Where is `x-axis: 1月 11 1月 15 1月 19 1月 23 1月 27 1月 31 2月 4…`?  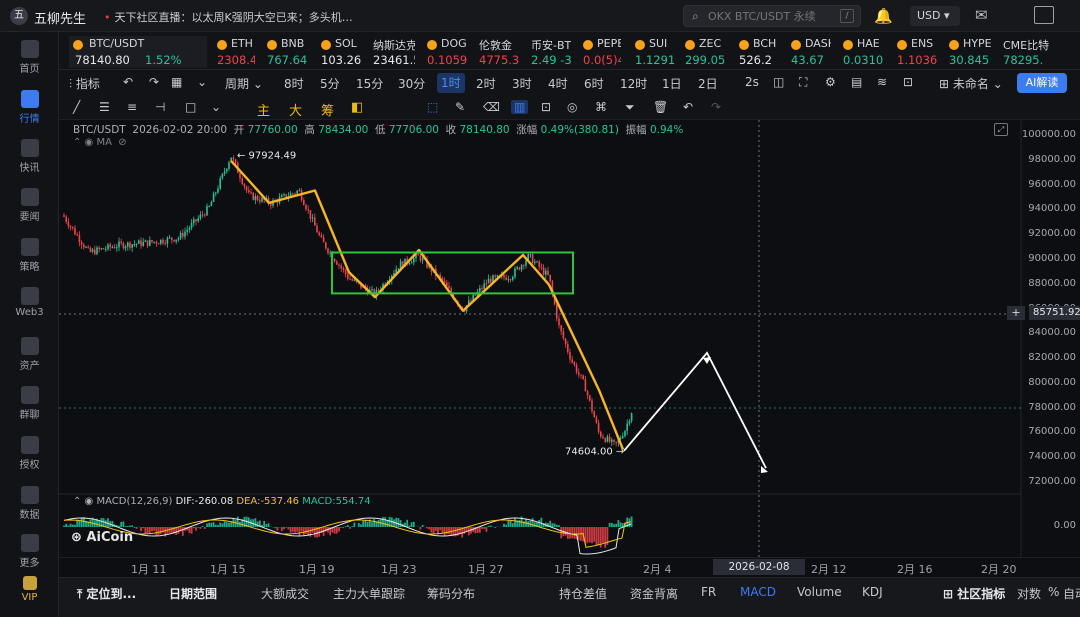 x-axis: 1月 11 1月 15 1月 19 1月 23 1月 27 1月 31 2月 4… is located at coordinates (569, 573).